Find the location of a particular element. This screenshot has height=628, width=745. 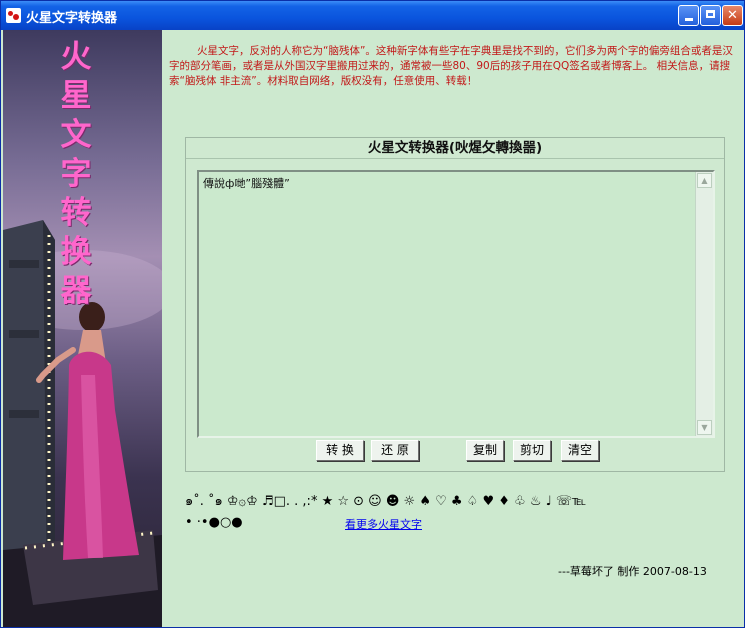

vertical-title-char: 字 is located at coordinates (76, 174).